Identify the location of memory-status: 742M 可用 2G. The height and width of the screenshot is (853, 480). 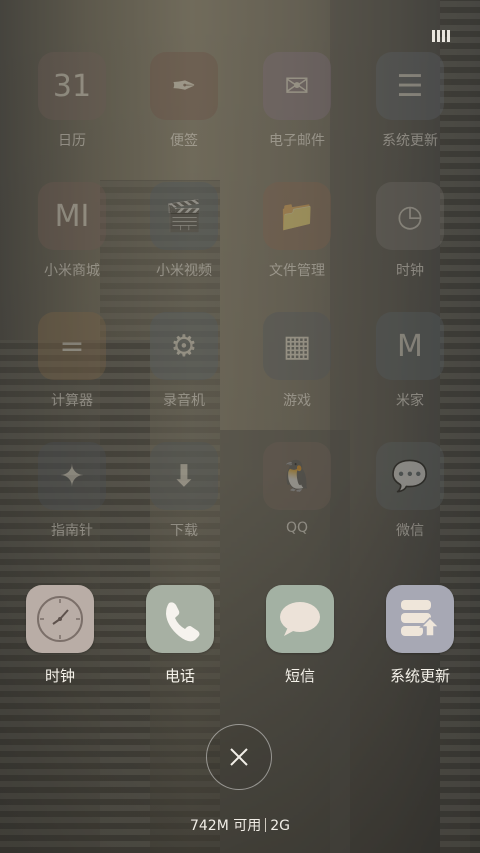
(240, 825).